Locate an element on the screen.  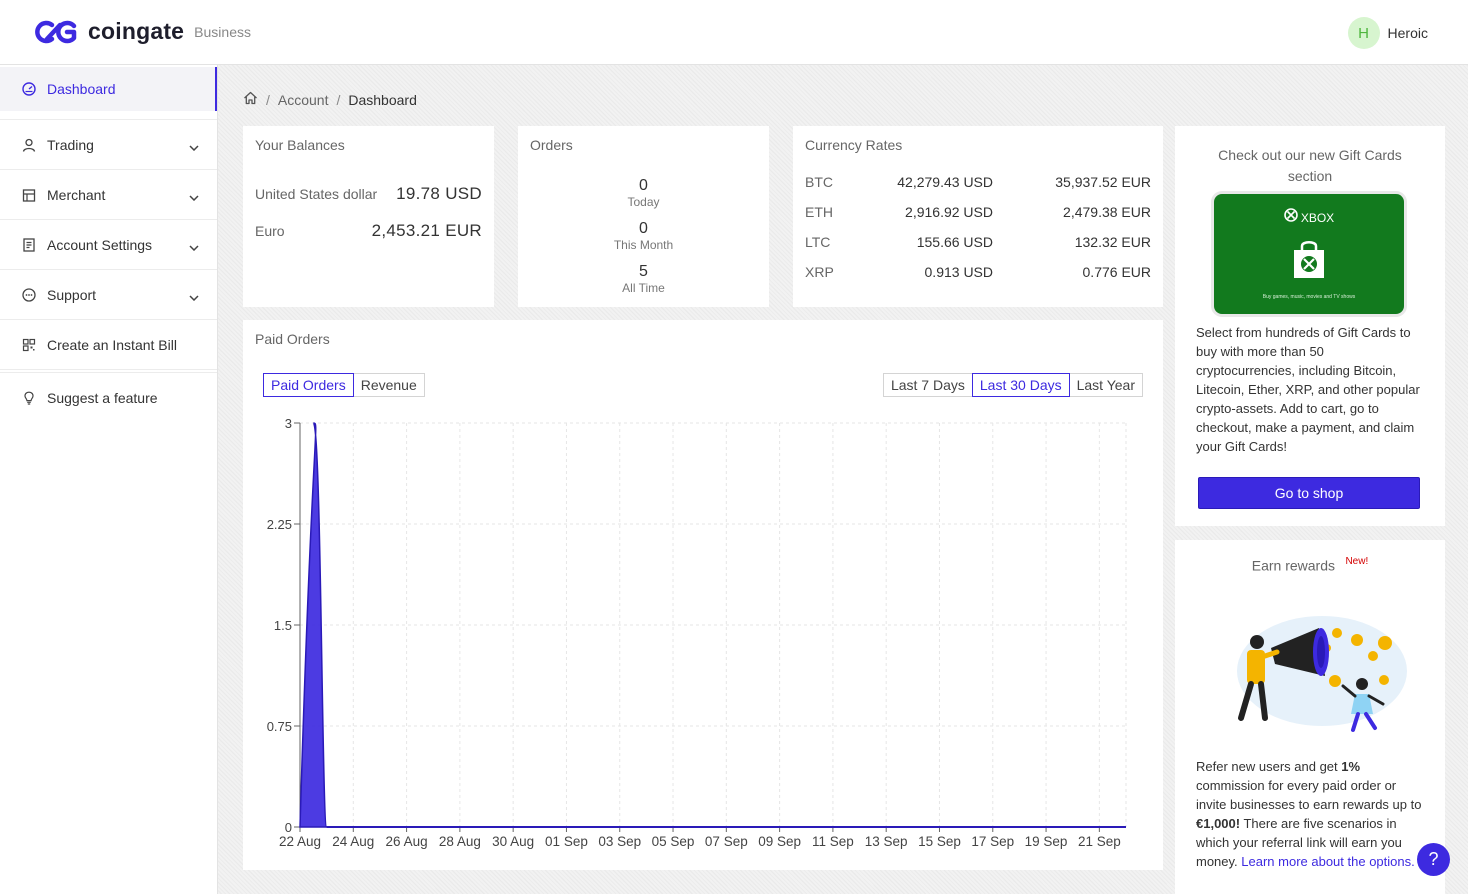
sidebar-item-support: Support is located at coordinates (108, 295).